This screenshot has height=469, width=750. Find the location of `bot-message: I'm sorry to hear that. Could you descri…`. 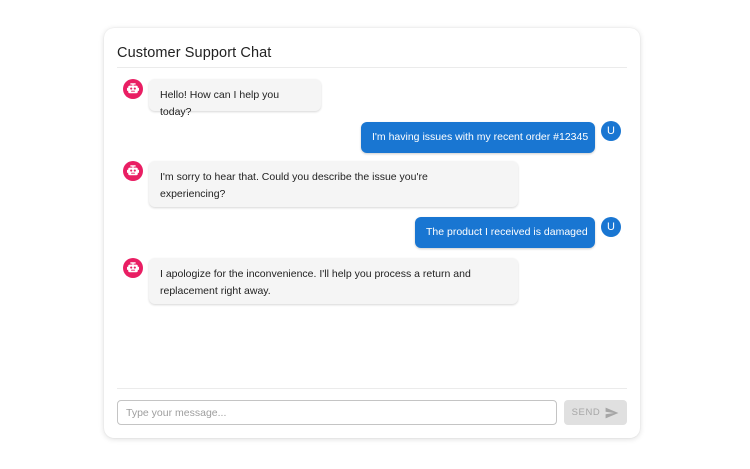

bot-message: I'm sorry to hear that. Could you descri… is located at coordinates (333, 184).